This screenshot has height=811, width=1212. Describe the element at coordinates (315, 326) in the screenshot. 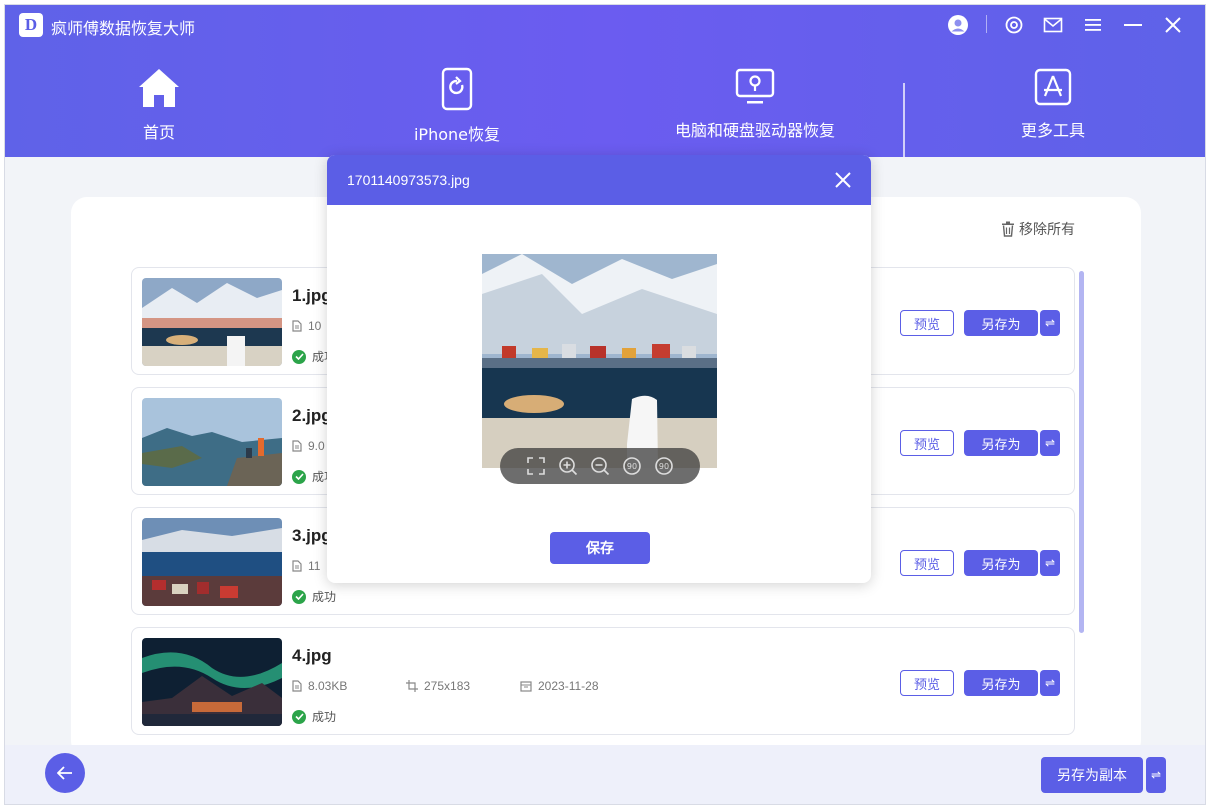

I see `file-size-value: 10` at that location.